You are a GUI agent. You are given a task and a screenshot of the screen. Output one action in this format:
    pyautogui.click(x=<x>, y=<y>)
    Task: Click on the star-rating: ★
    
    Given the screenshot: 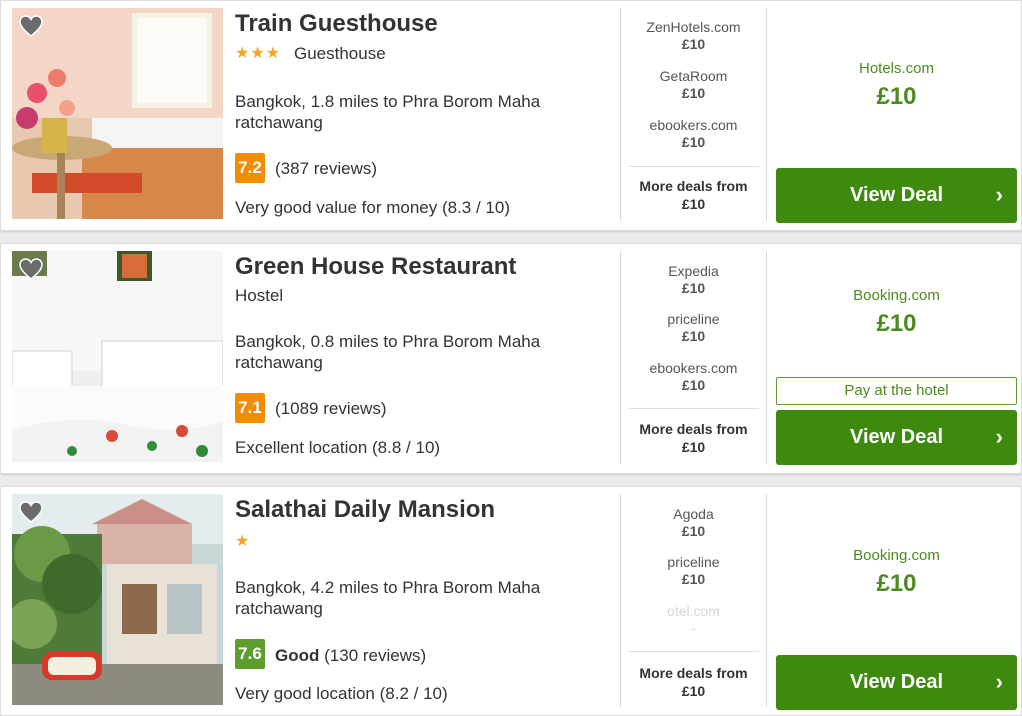 What is the action you would take?
    pyautogui.click(x=243, y=541)
    